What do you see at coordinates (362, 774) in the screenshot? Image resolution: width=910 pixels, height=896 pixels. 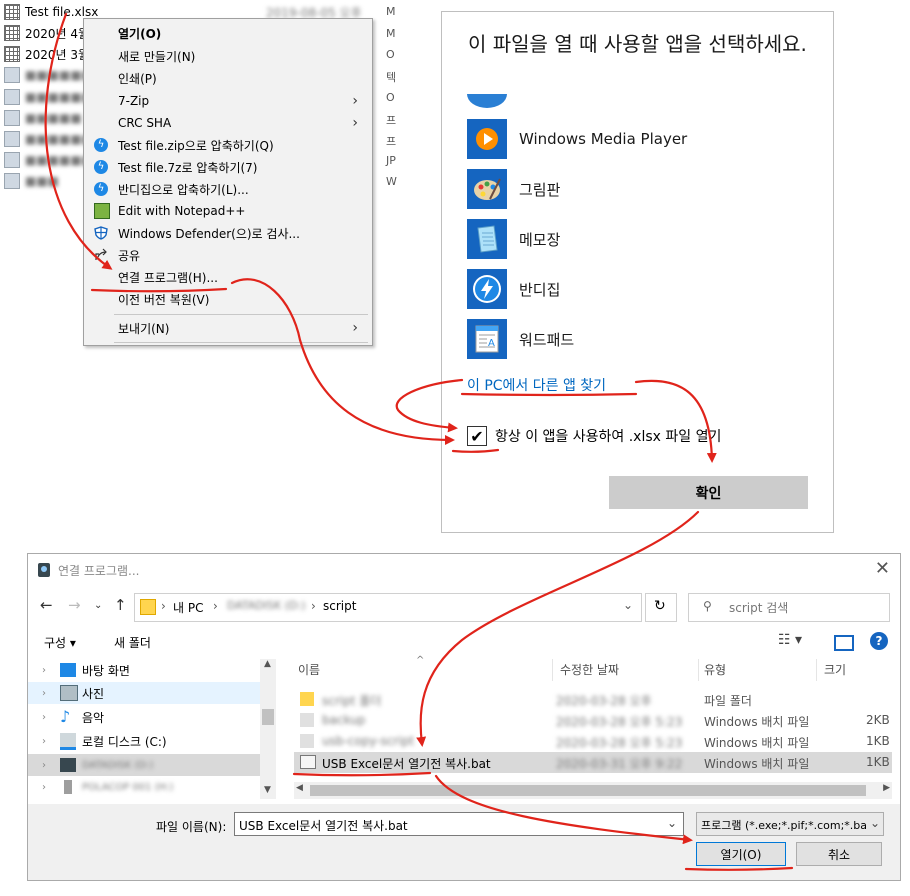 I see `annotation-underline-bat-file` at bounding box center [362, 774].